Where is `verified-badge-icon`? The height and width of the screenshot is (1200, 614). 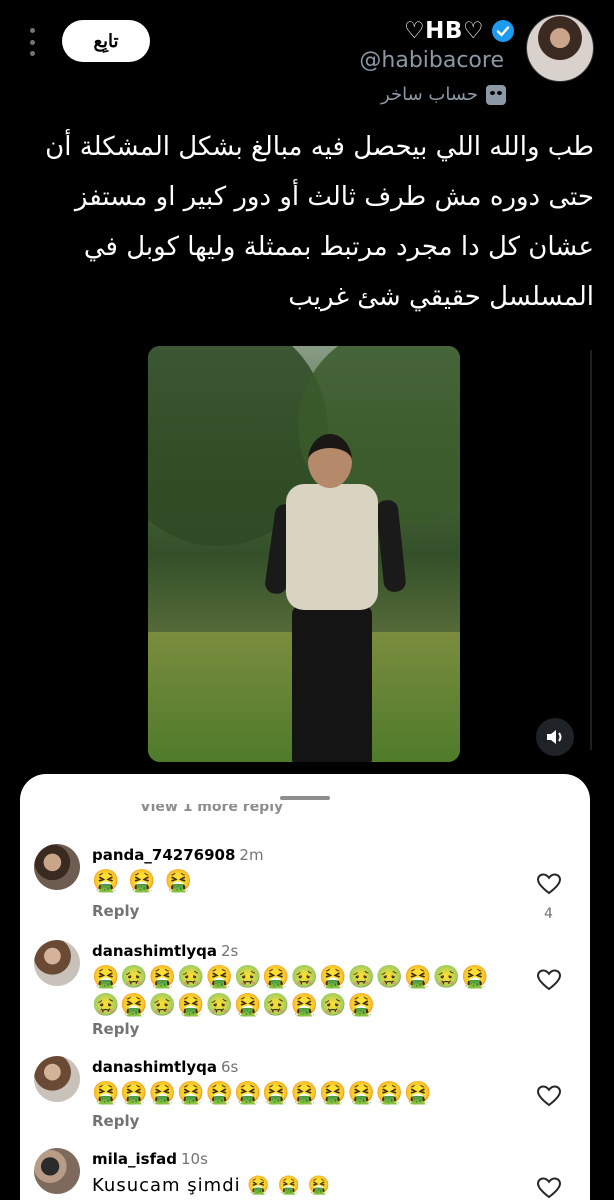 verified-badge-icon is located at coordinates (503, 31).